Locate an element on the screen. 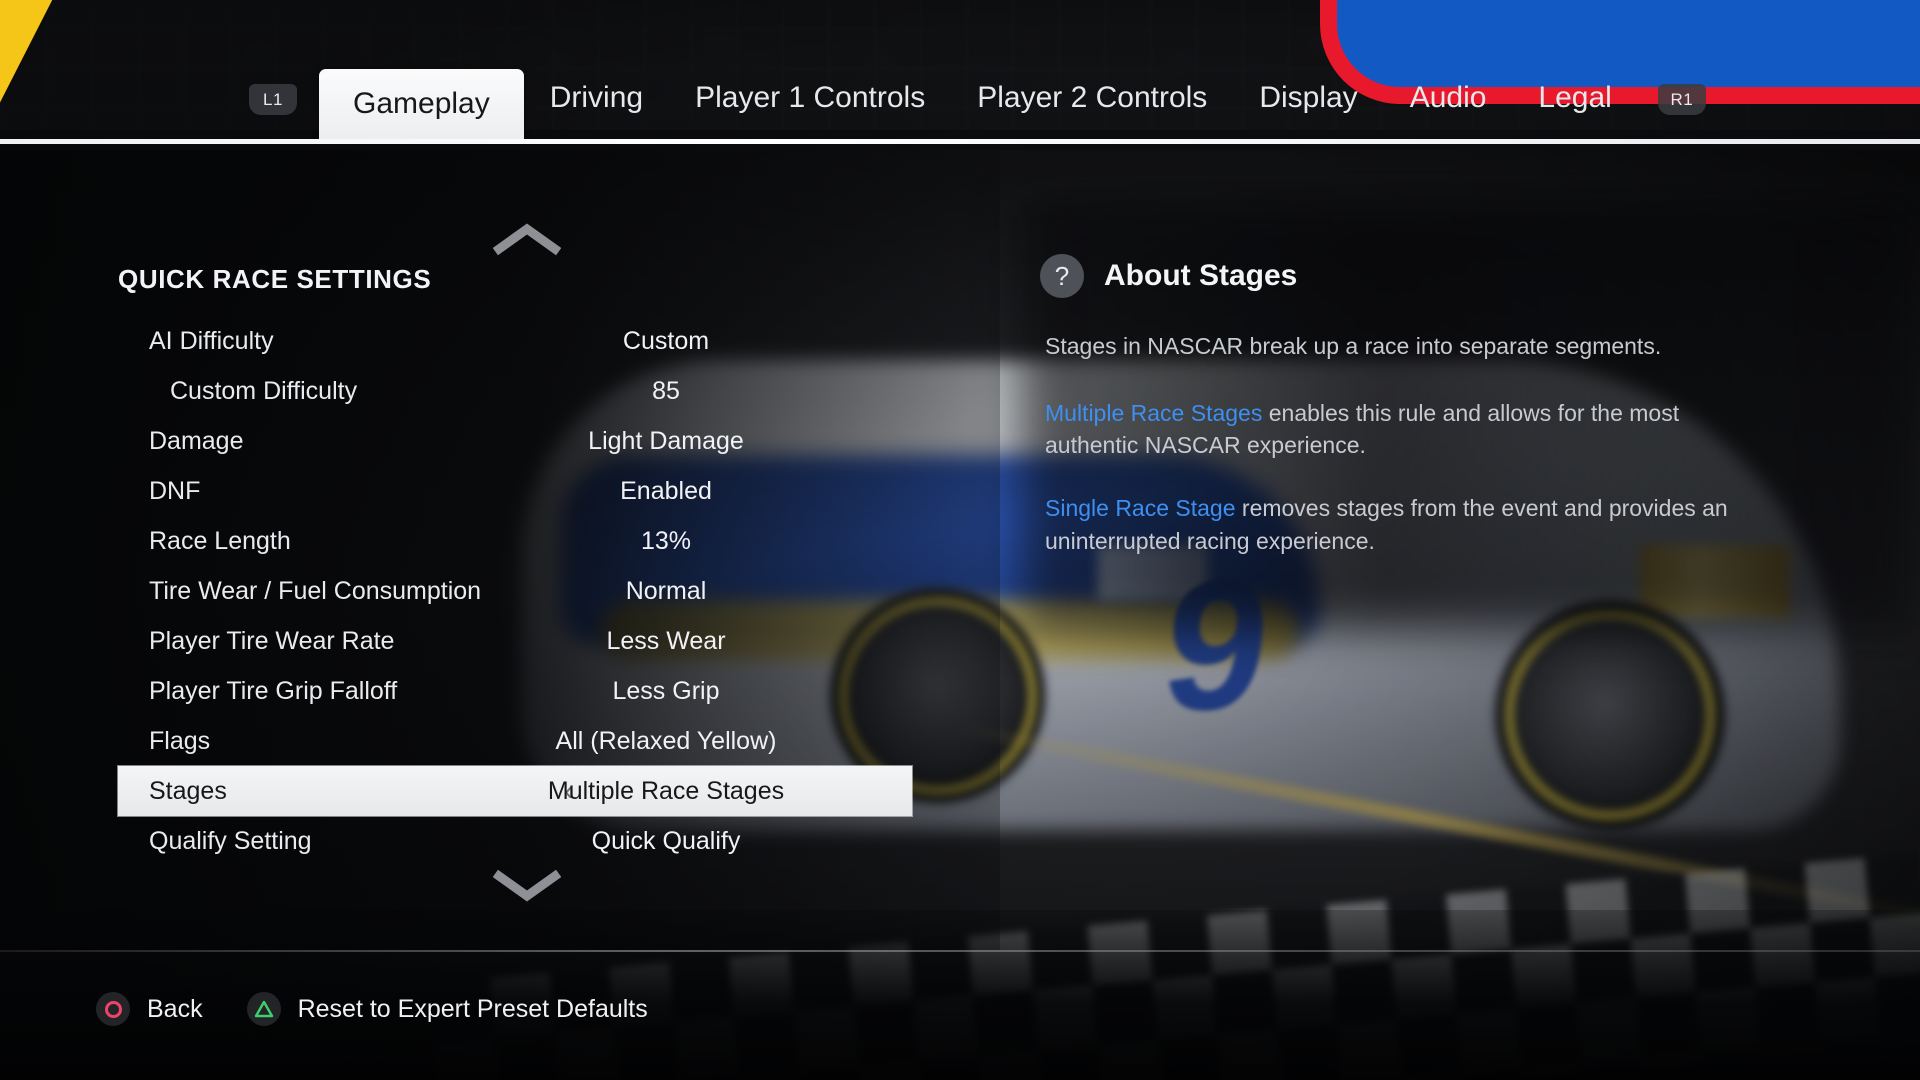  chevron-up-icon is located at coordinates (527, 239).